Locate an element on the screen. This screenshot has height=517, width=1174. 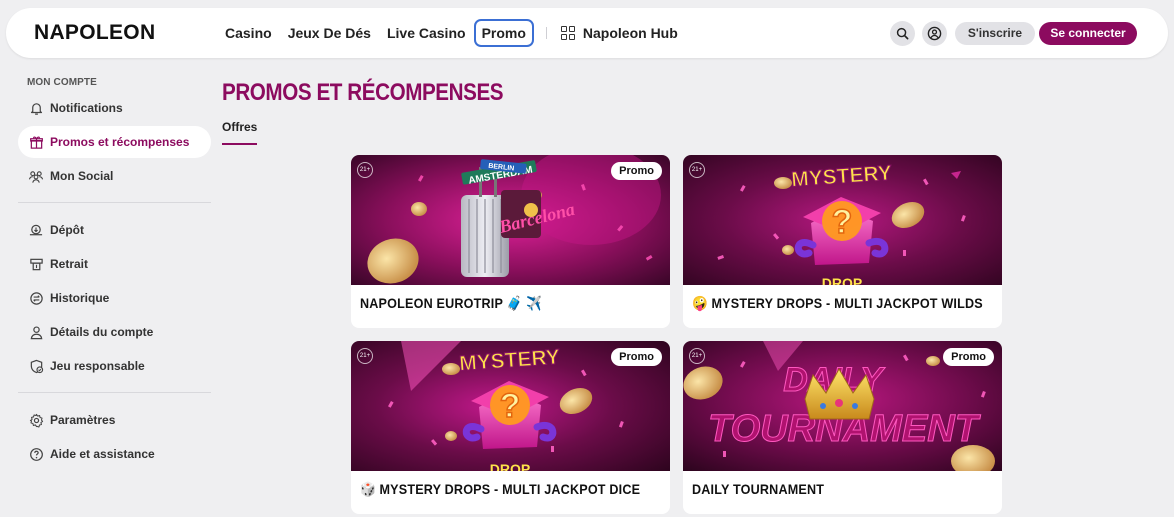
sidebar-item-label: Notifications is located at coordinates (86, 108).